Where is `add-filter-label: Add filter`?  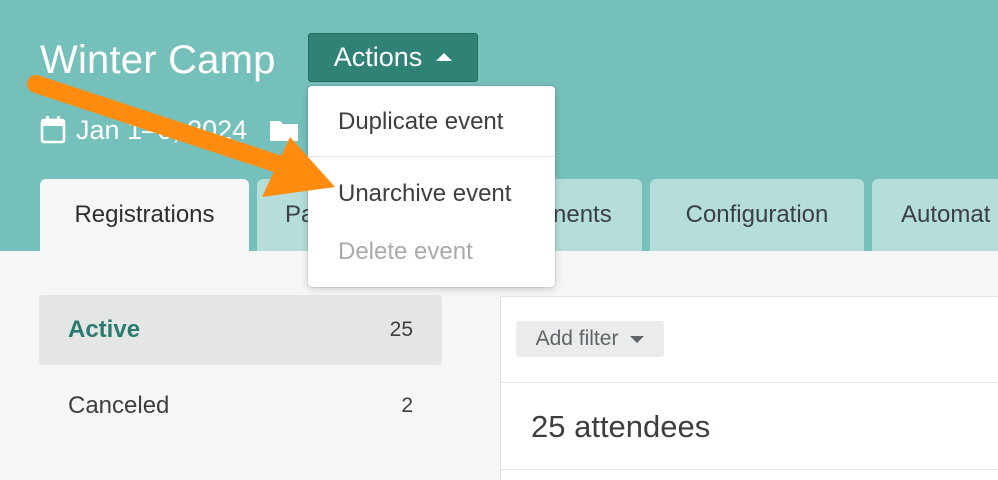 add-filter-label: Add filter is located at coordinates (577, 338).